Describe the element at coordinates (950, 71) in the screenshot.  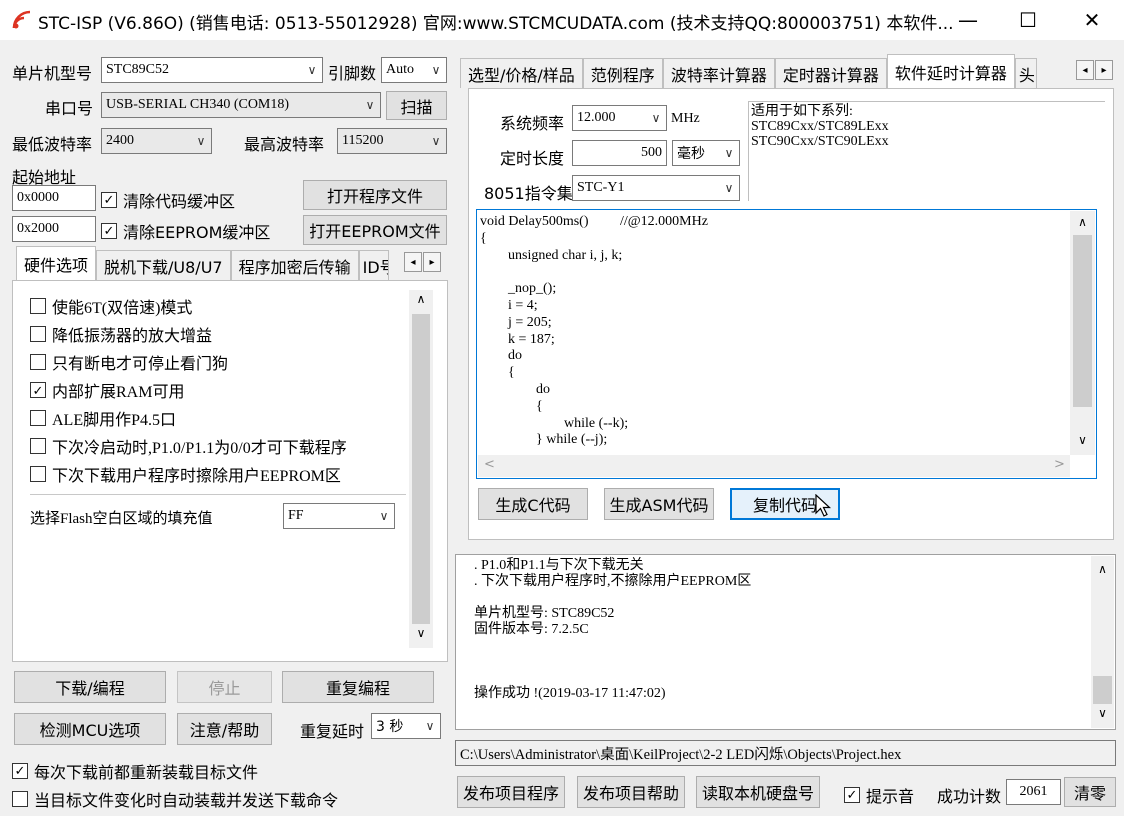
I see `tab-delay-calculator: 软件延时计算器` at that location.